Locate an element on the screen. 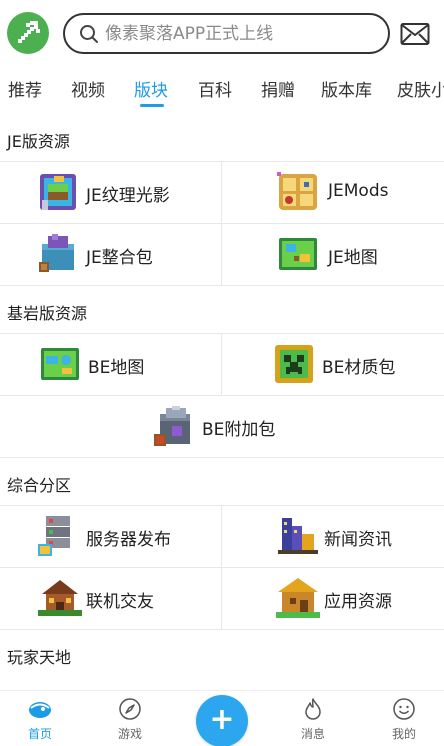  board-label: JE地图 is located at coordinates (353, 258).